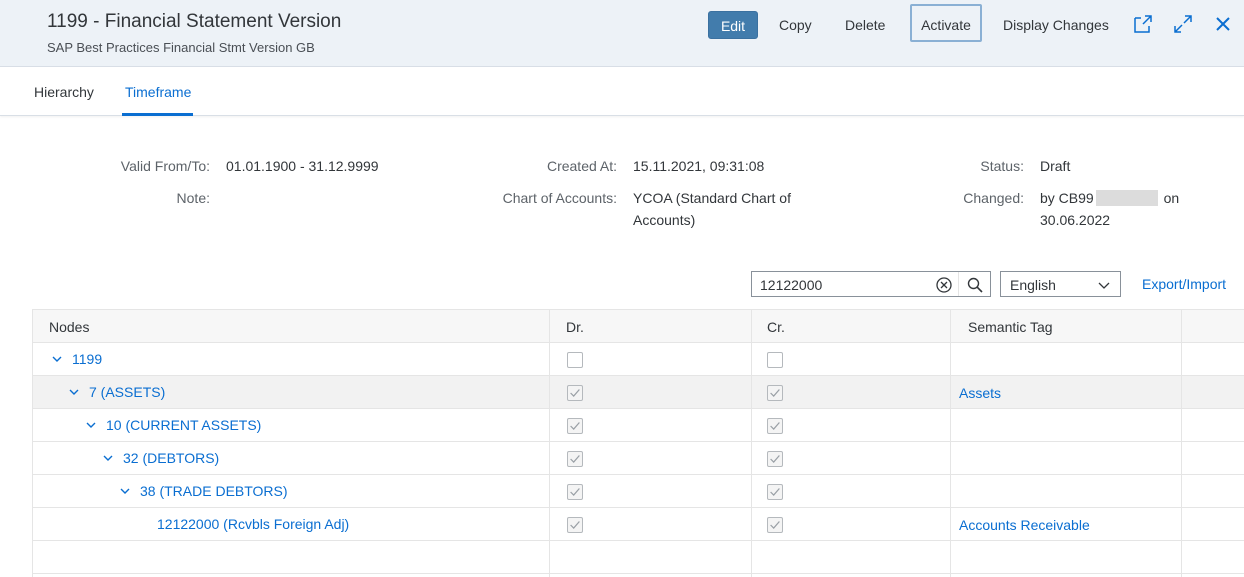  I want to click on tab-hierarchy: Hierarchy, so click(64, 92).